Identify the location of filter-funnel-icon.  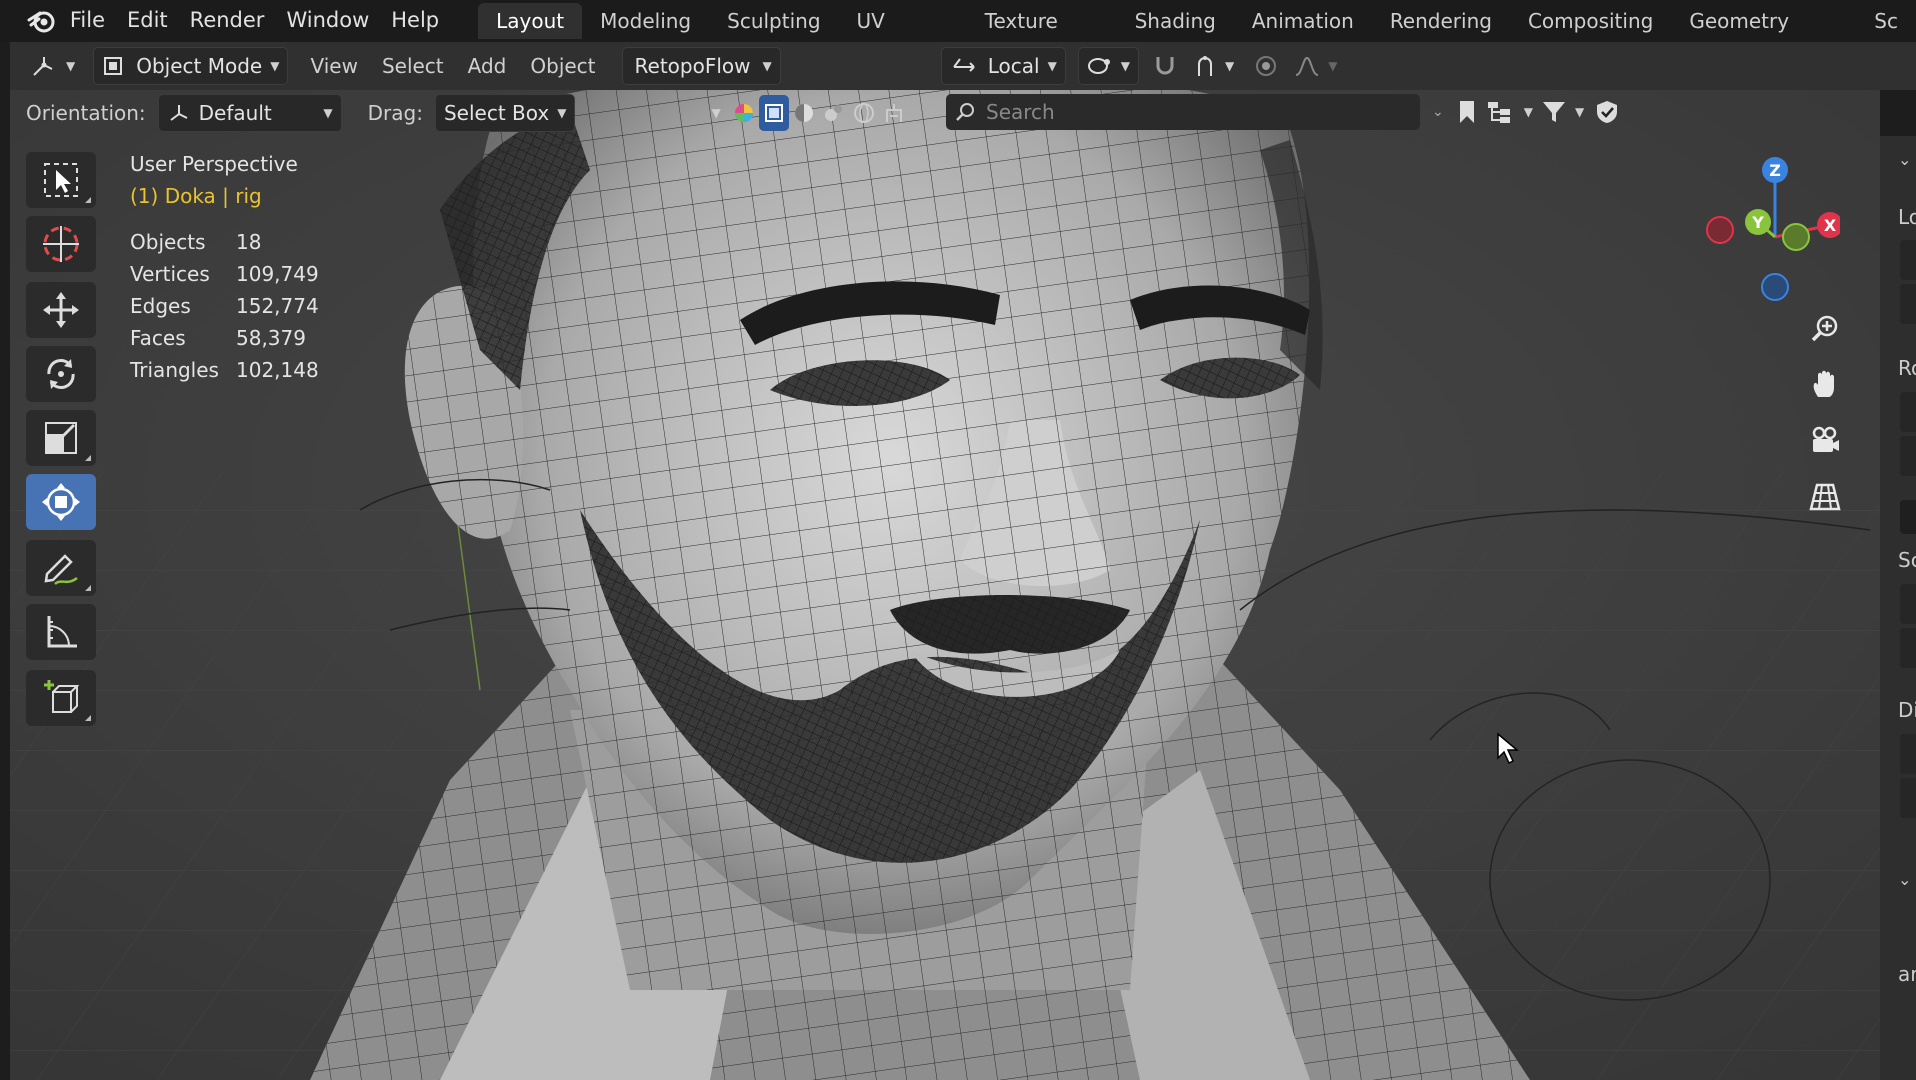
(1554, 112).